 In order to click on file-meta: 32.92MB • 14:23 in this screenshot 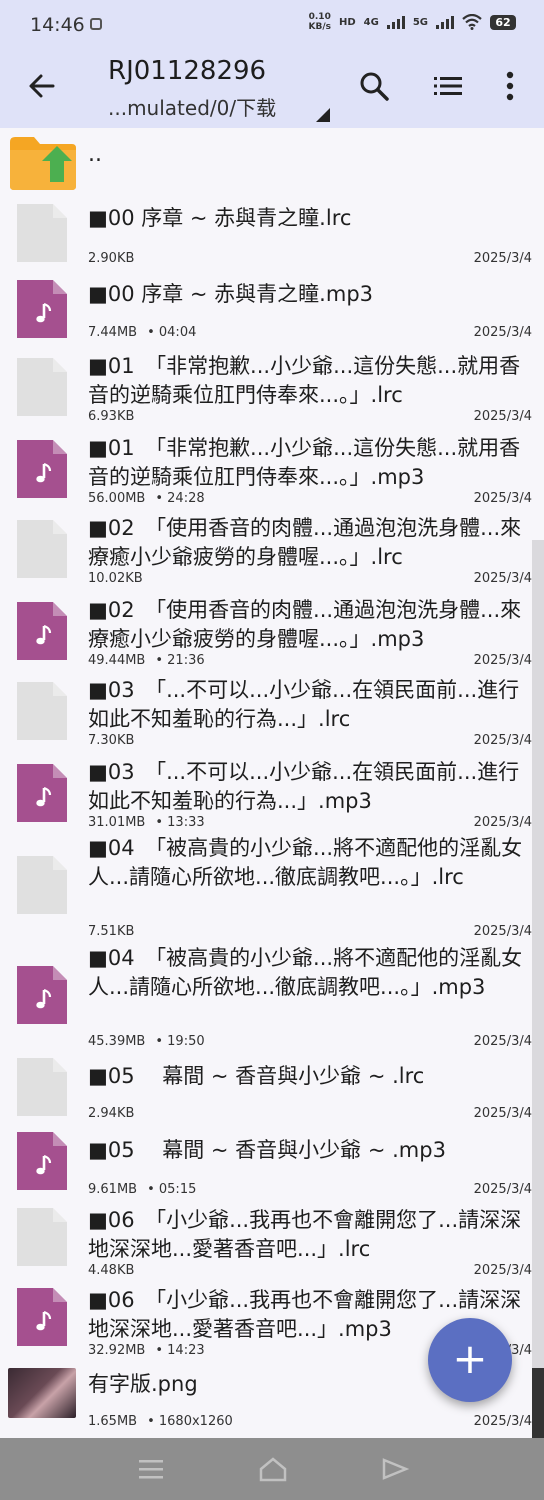, I will do `click(146, 1350)`.